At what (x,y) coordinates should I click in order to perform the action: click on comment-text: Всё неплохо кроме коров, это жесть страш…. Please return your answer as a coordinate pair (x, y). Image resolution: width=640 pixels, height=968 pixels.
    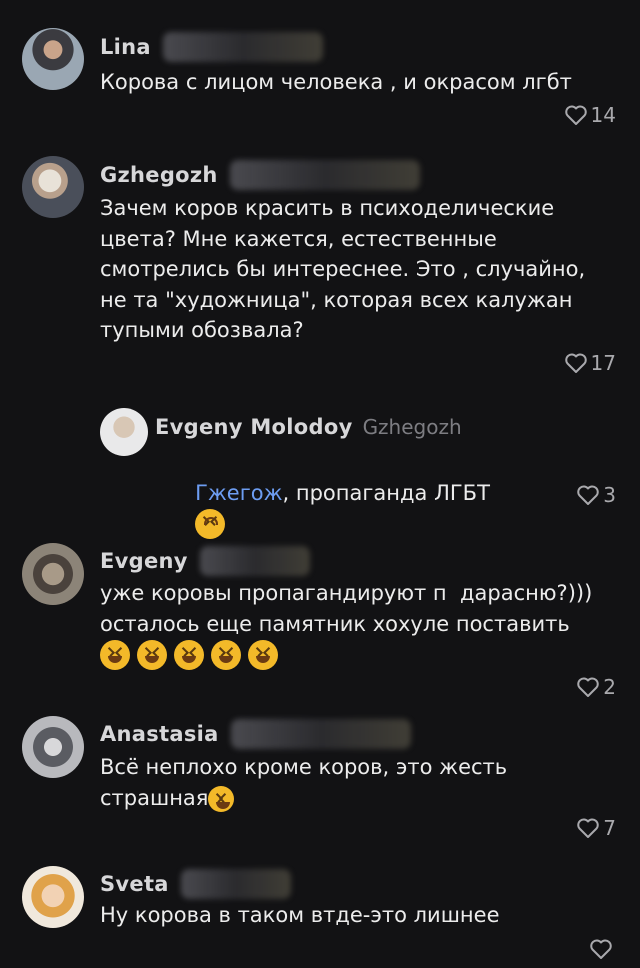
    Looking at the image, I should click on (303, 782).